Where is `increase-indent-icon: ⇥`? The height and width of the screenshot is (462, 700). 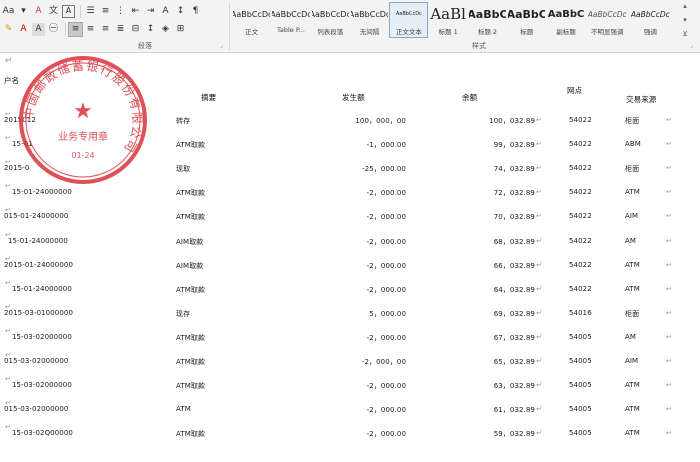
increase-indent-icon: ⇥ is located at coordinates (150, 11).